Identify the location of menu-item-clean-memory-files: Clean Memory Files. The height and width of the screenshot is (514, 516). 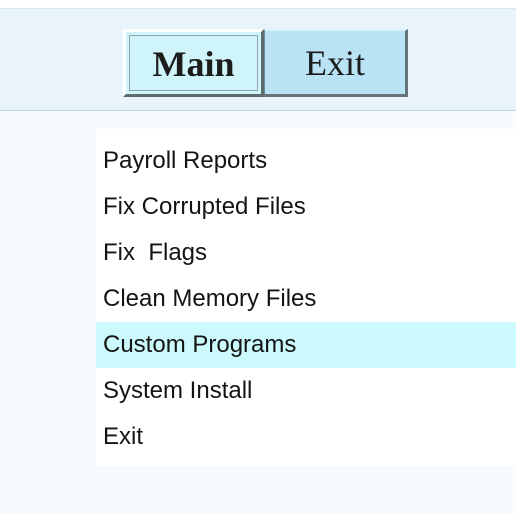
(306, 299).